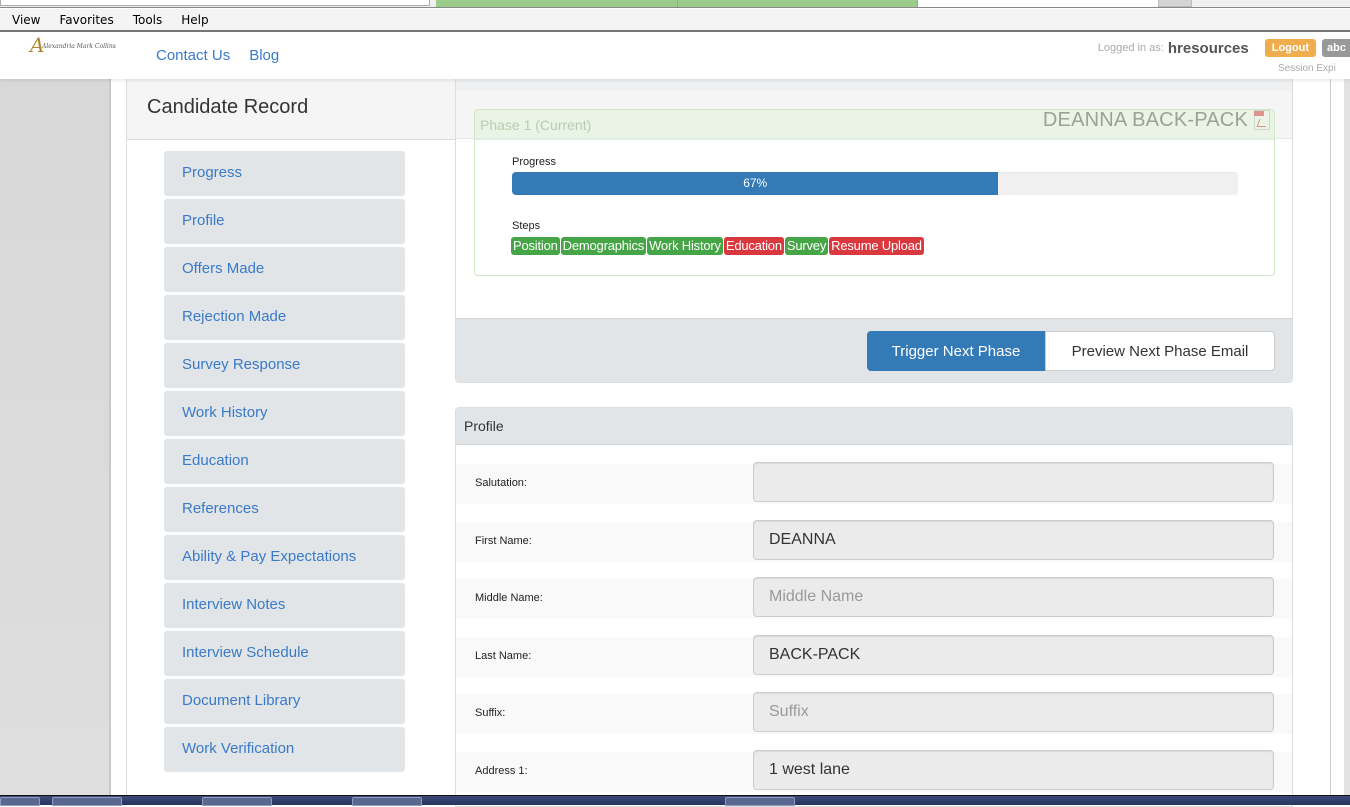  Describe the element at coordinates (194, 20) in the screenshot. I see `menu-help: Help` at that location.